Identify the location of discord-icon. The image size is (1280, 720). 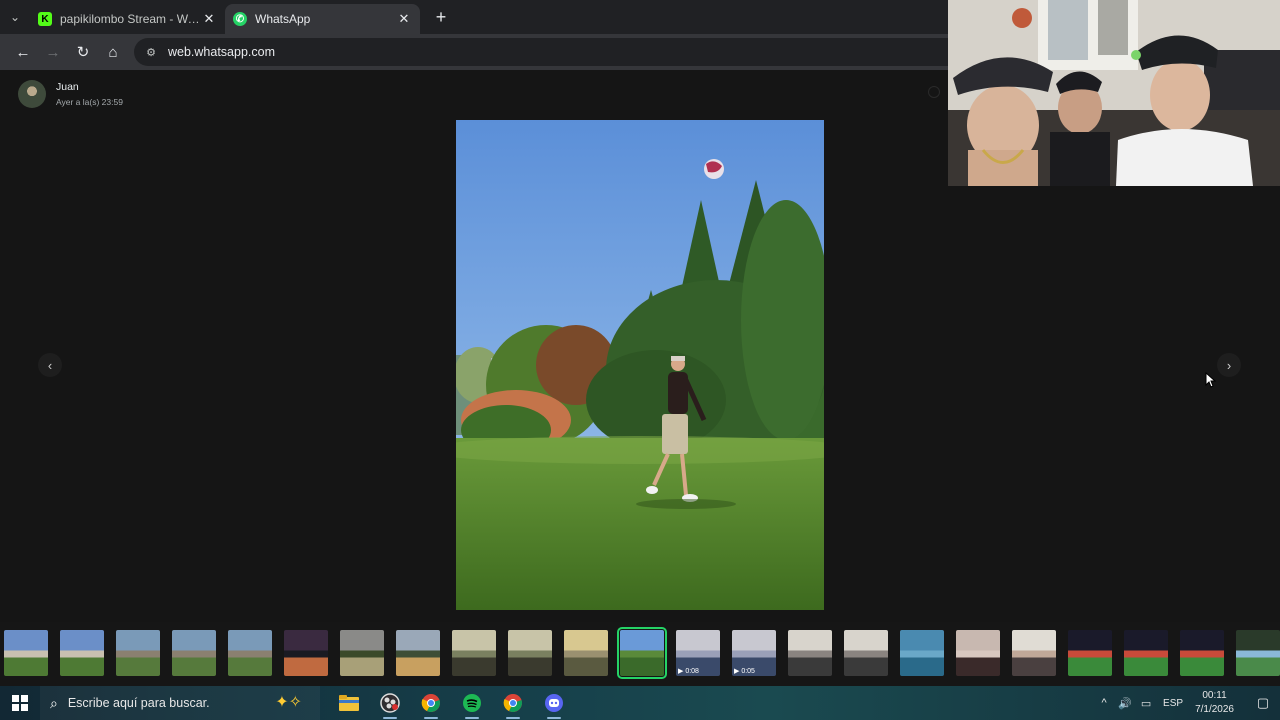
(553, 703).